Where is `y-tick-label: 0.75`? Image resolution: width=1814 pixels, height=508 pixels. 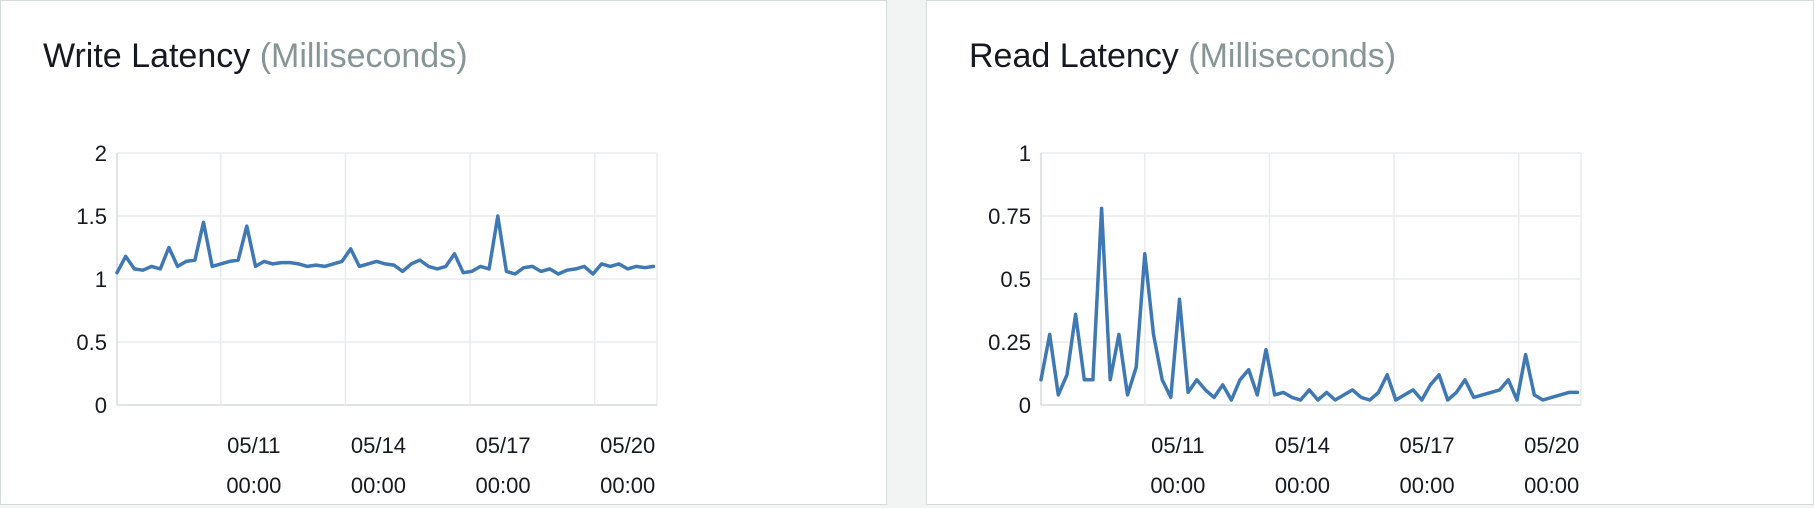 y-tick-label: 0.75 is located at coordinates (1009, 216).